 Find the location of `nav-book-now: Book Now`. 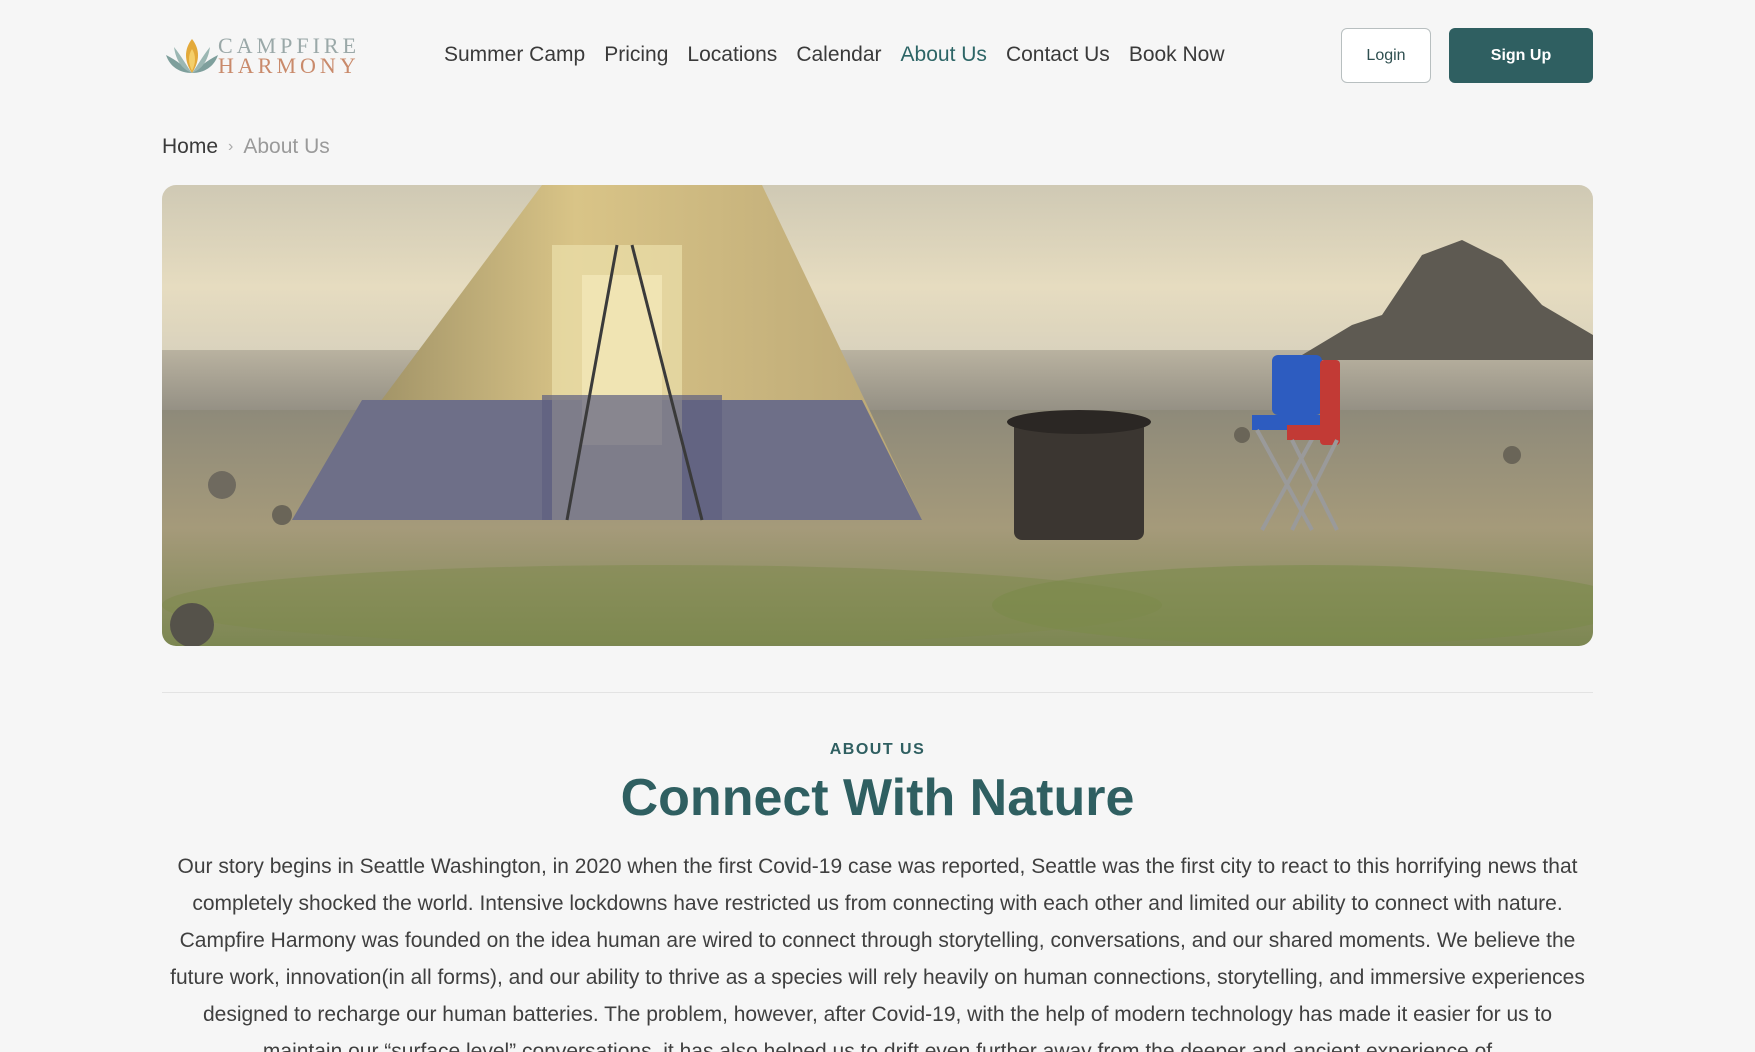

nav-book-now: Book Now is located at coordinates (1177, 55).